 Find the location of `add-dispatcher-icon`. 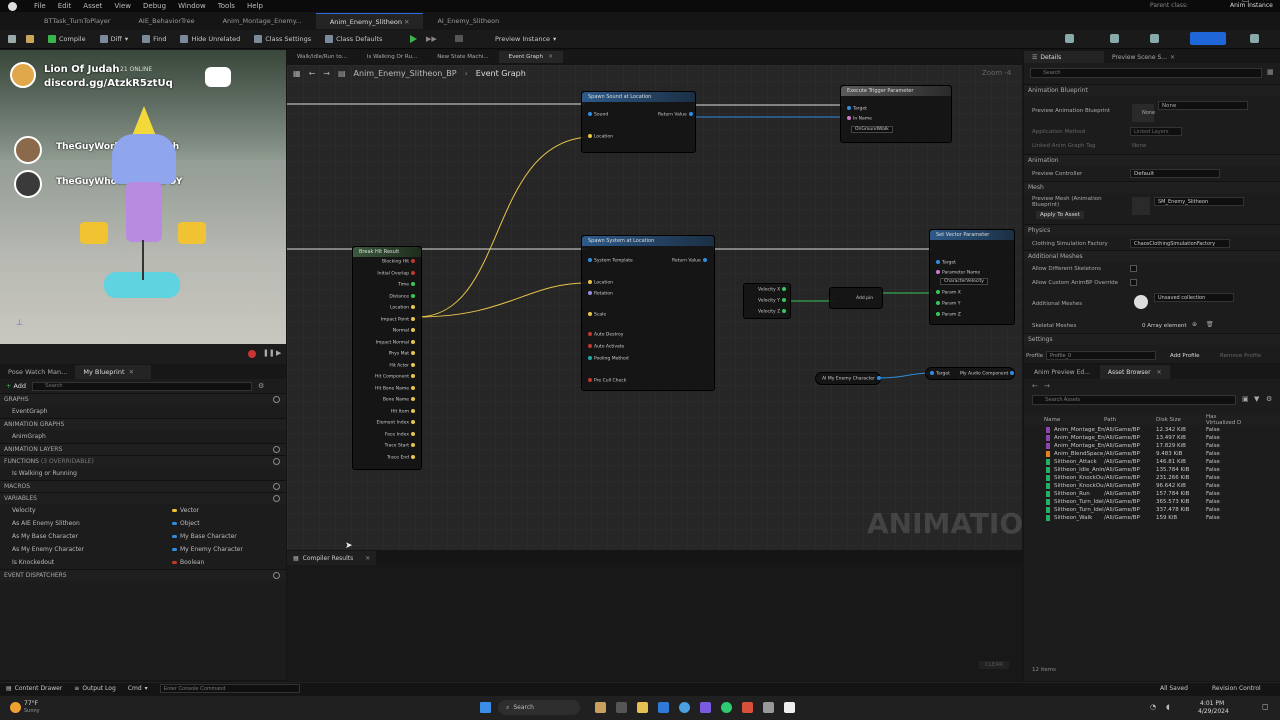

add-dispatcher-icon is located at coordinates (276, 575).